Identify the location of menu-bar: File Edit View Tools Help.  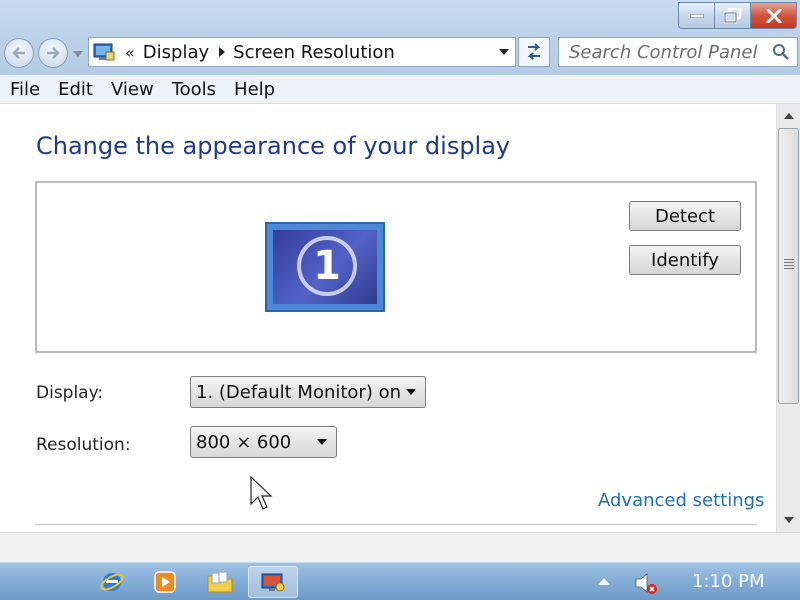
(400, 89).